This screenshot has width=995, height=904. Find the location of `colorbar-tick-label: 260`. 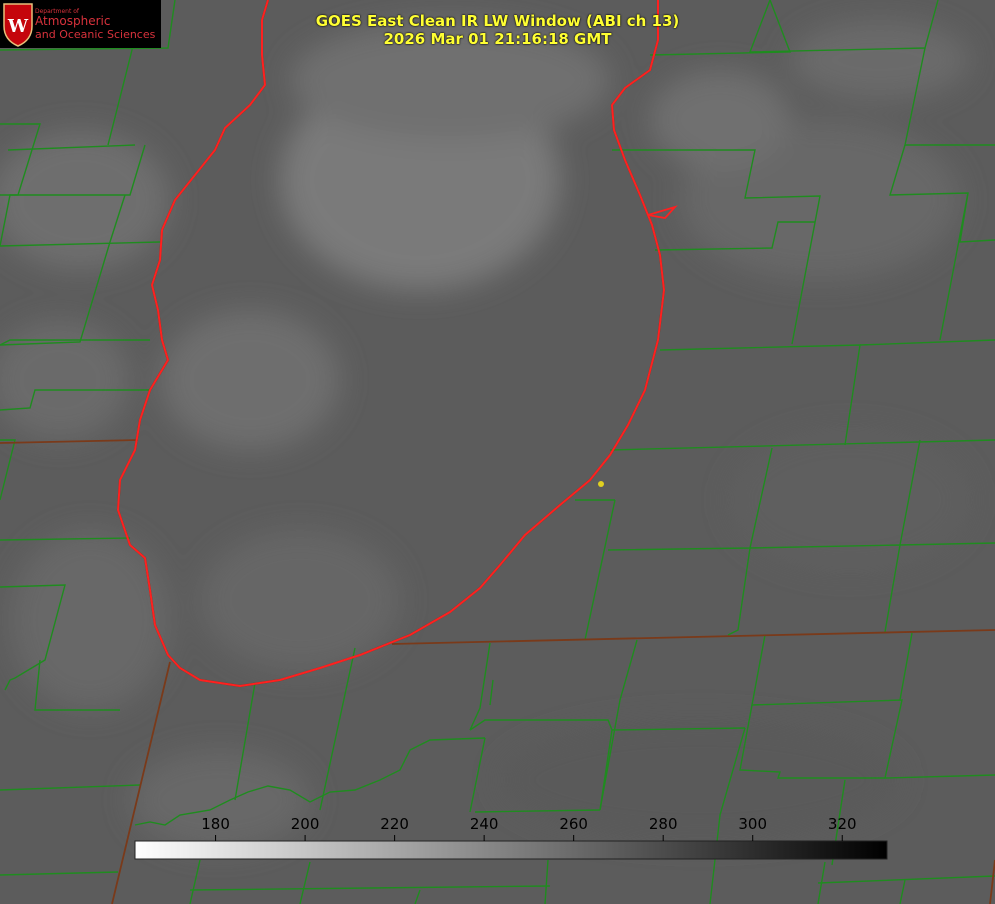

colorbar-tick-label: 260 is located at coordinates (573, 824).